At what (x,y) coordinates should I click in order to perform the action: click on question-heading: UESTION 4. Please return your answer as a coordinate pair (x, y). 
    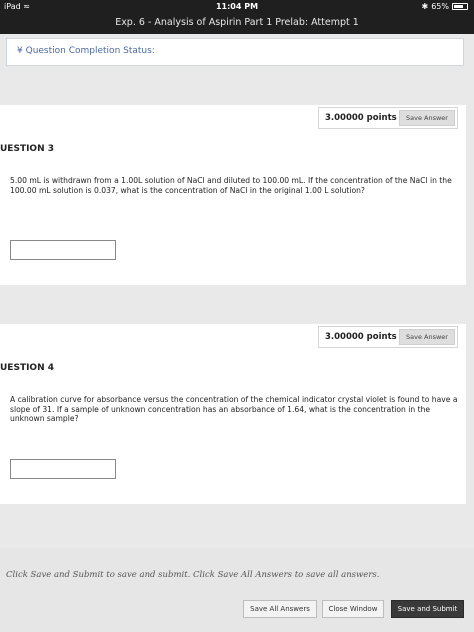
    Looking at the image, I should click on (27, 368).